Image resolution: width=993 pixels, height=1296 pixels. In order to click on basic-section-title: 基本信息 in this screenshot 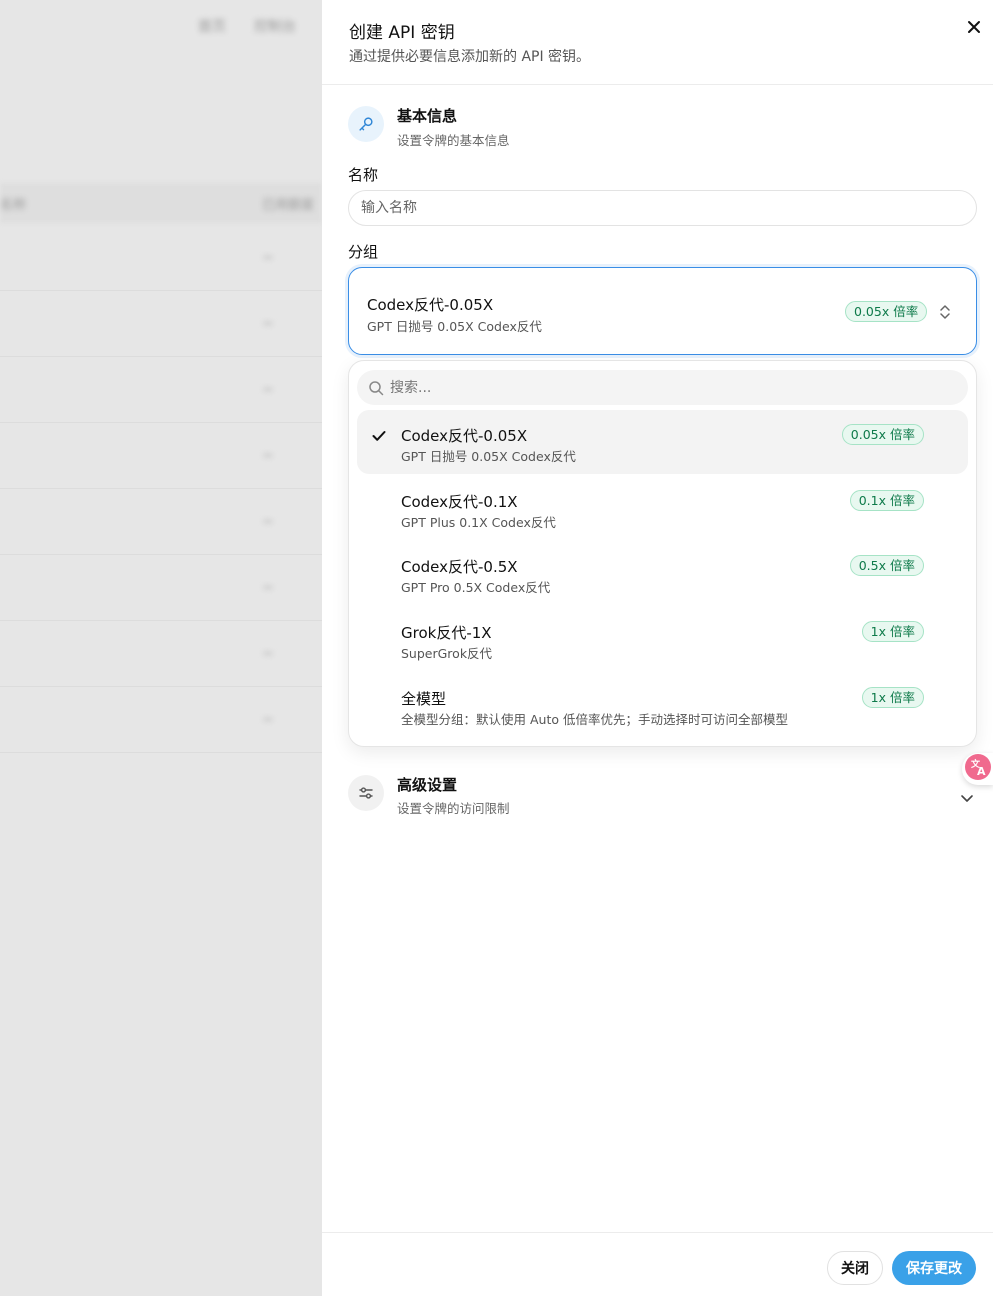, I will do `click(427, 116)`.